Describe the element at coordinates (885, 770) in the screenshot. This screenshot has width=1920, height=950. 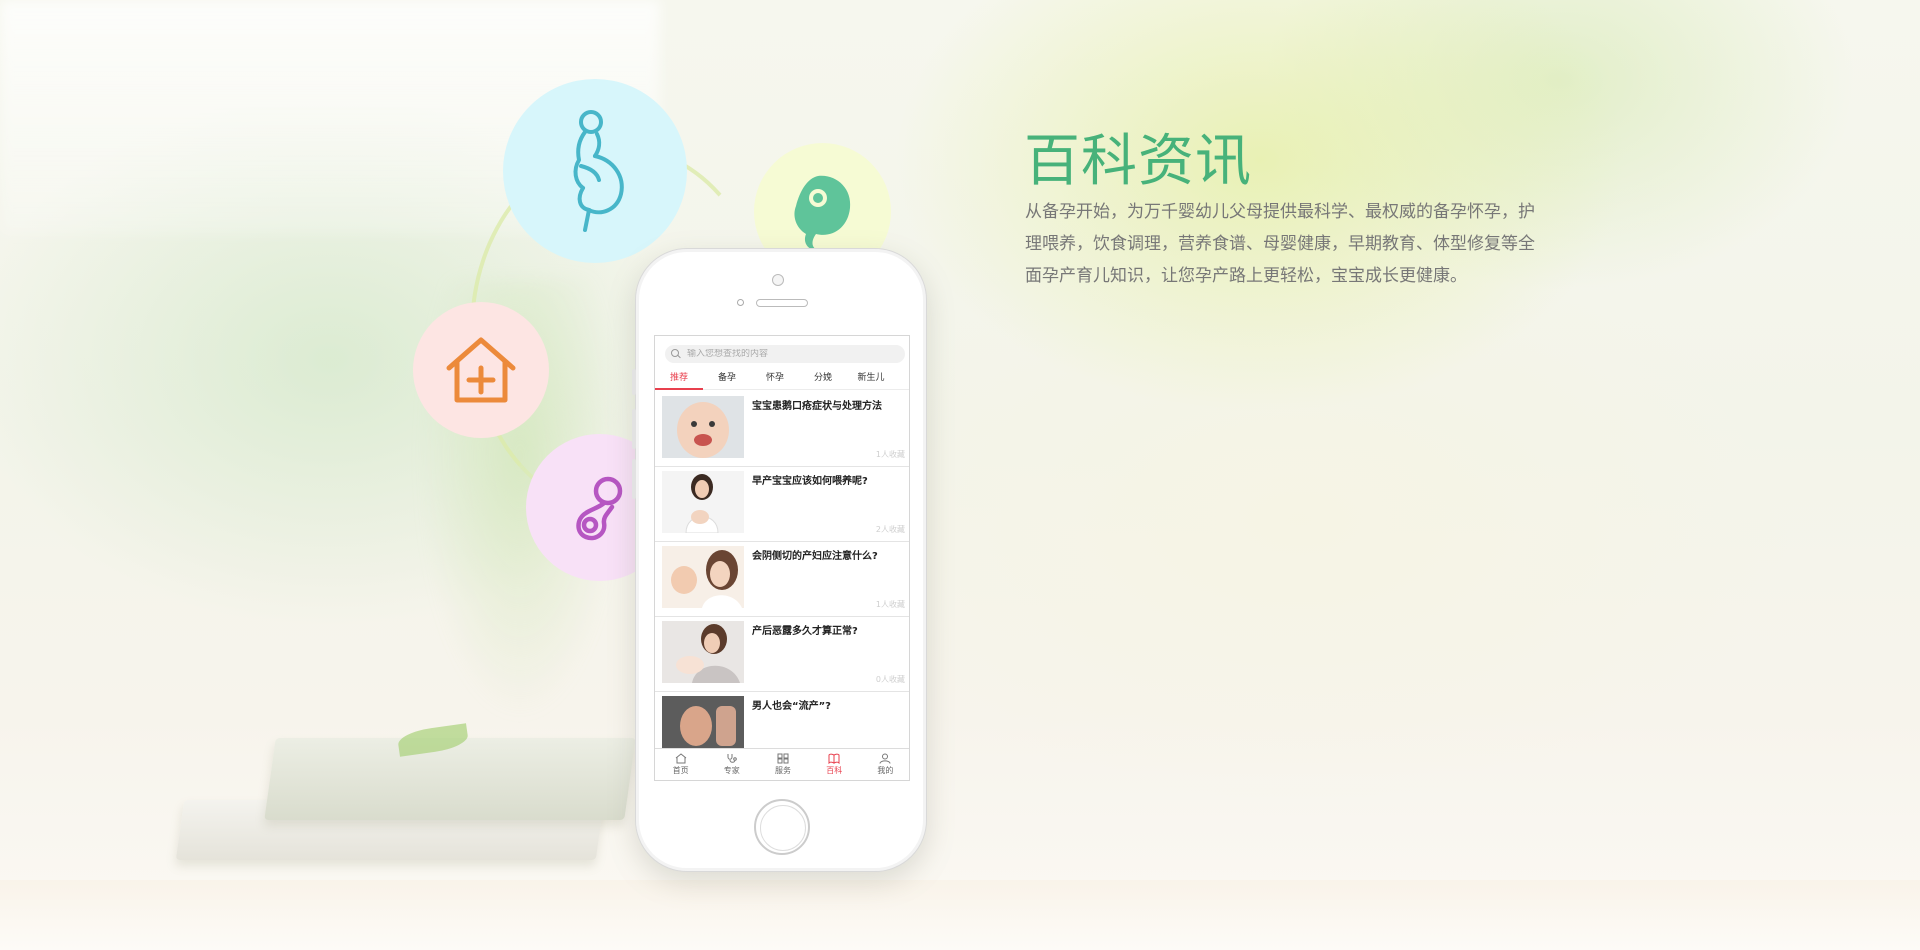
I see `tabbar-label: 我的` at that location.